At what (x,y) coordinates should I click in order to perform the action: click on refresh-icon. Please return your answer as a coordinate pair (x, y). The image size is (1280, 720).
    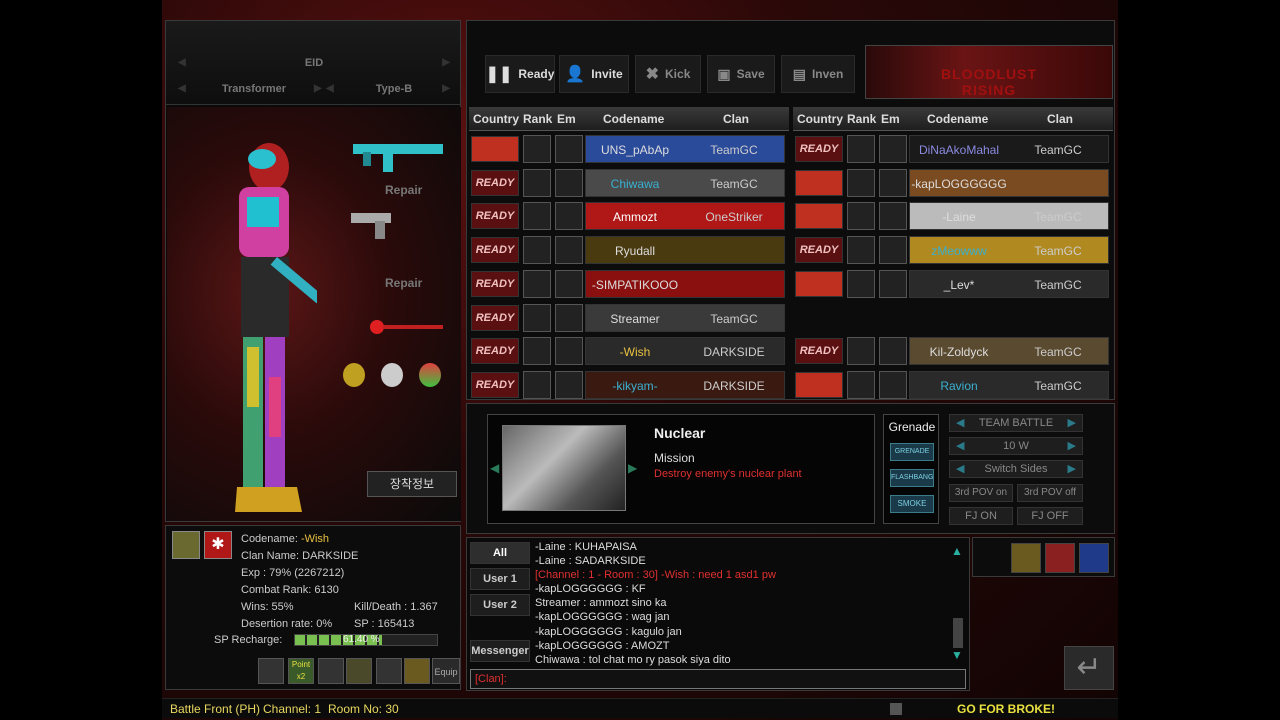
    Looking at the image, I should click on (1094, 558).